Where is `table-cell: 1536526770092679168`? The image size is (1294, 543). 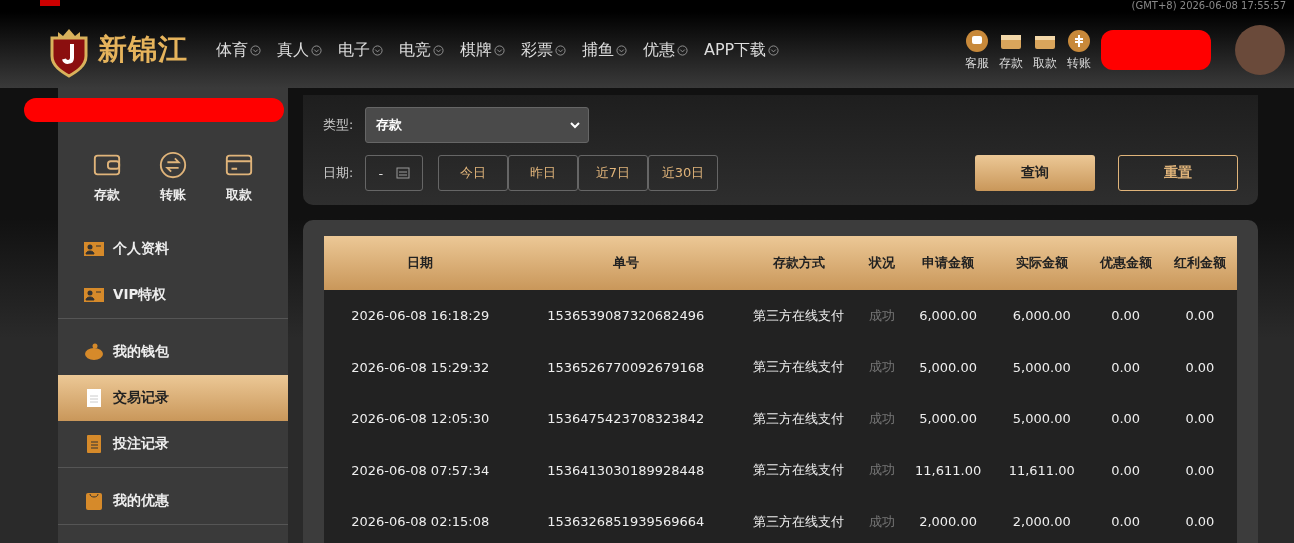
table-cell: 1536526770092679168 is located at coordinates (626, 367).